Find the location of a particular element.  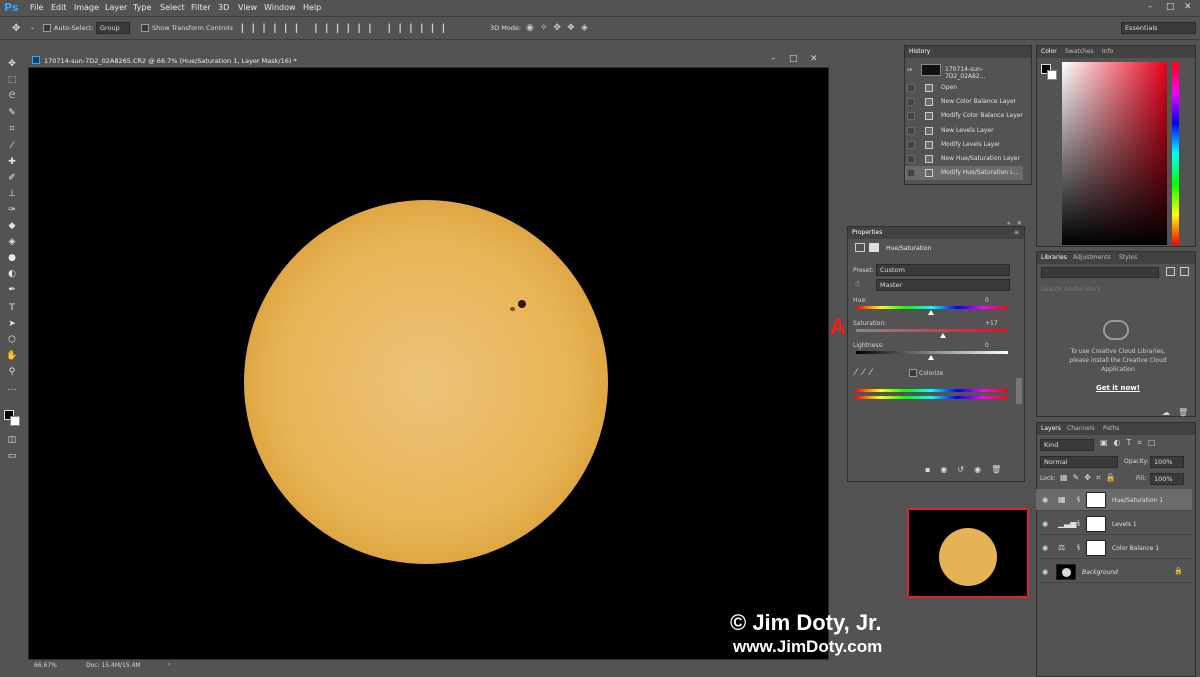

maximize-icon: □ is located at coordinates (1170, 7).